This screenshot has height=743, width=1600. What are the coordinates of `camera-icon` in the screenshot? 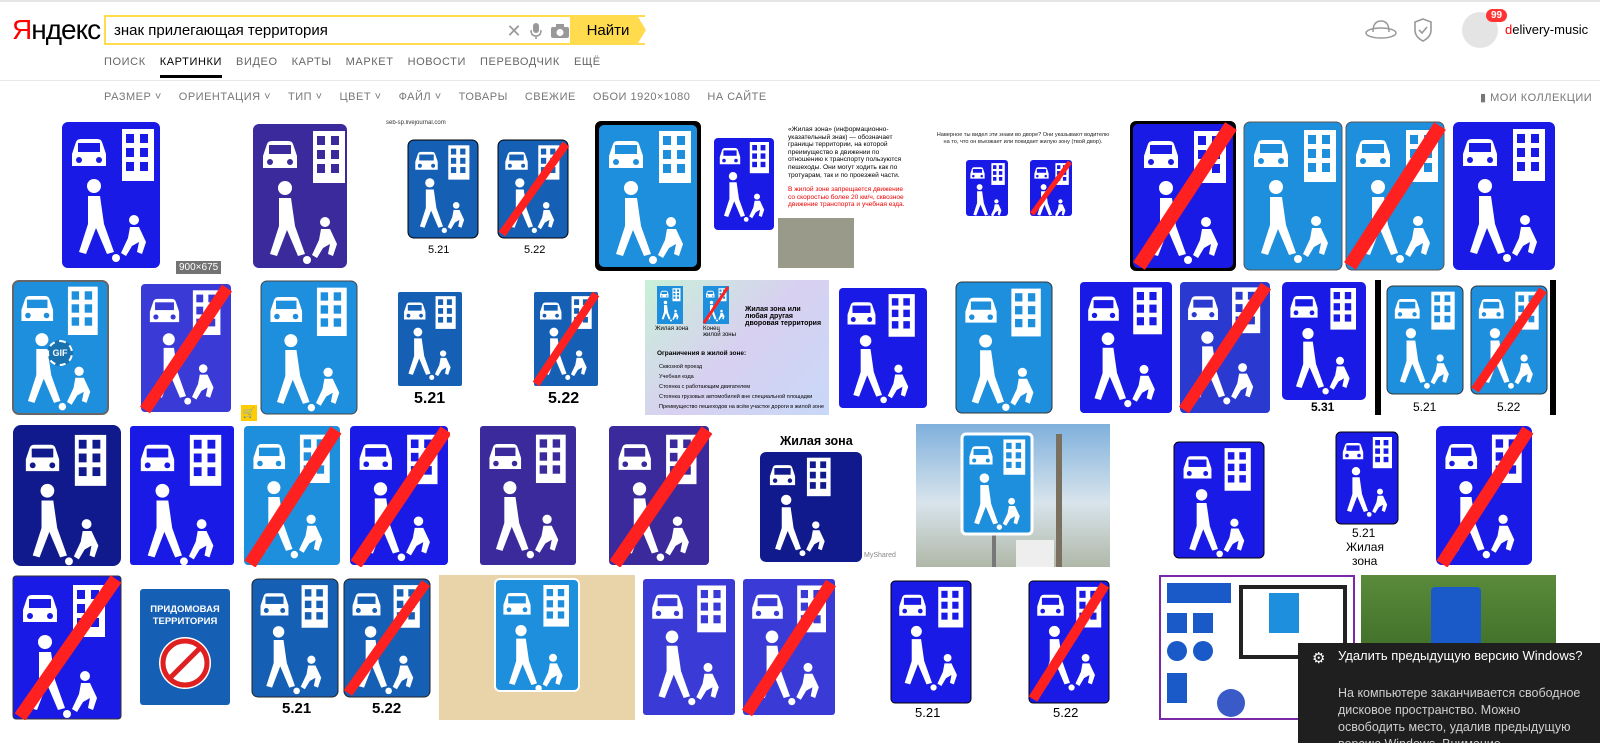 It's located at (560, 31).